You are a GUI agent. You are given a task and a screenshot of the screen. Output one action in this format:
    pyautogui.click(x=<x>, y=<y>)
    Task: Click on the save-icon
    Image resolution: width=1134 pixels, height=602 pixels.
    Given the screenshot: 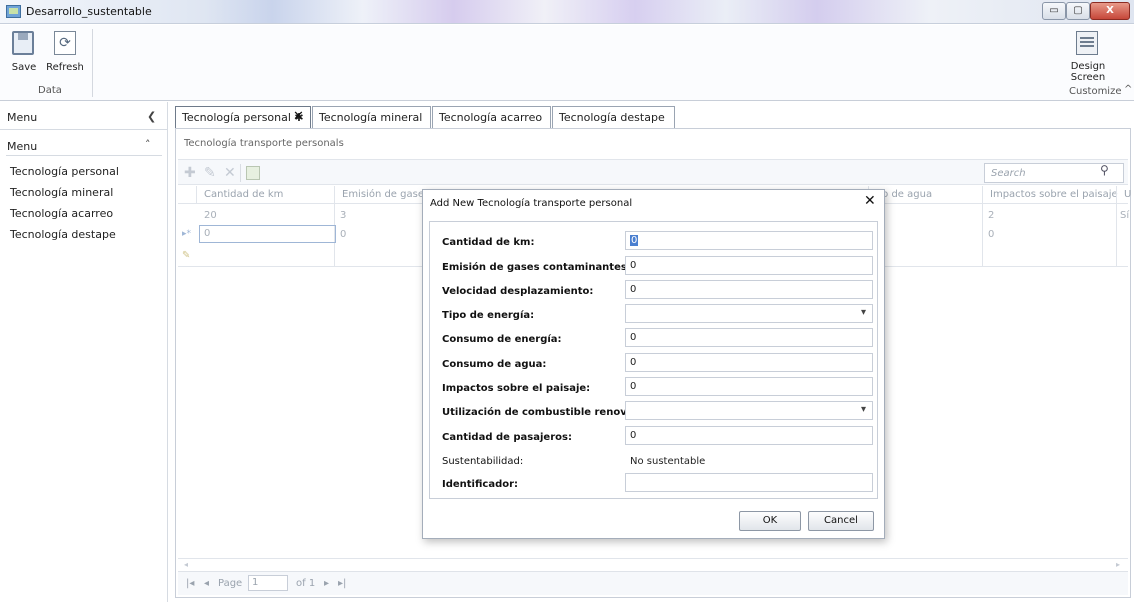 What is the action you would take?
    pyautogui.click(x=23, y=43)
    